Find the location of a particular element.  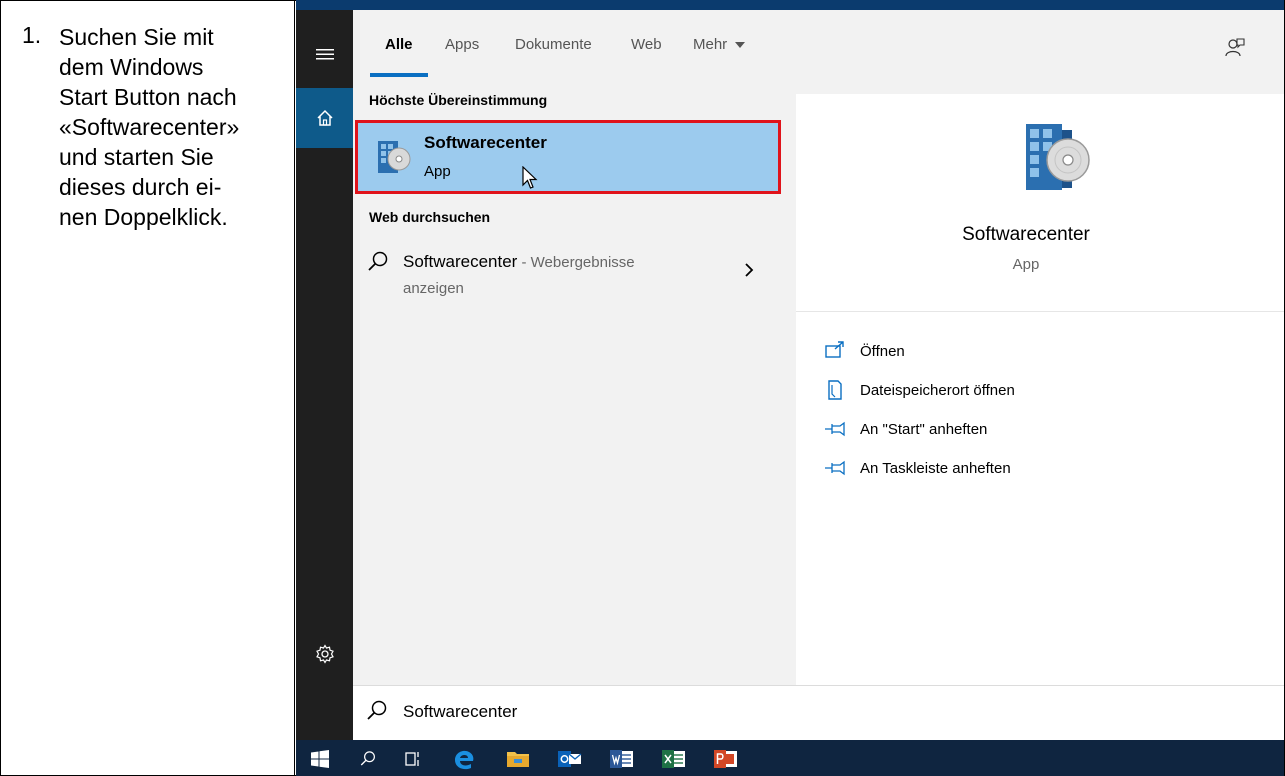

edge-icon is located at coordinates (464, 760).